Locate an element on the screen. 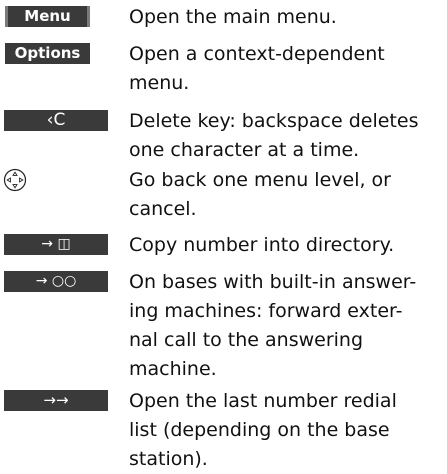 Image resolution: width=447 pixels, height=474 pixels. description-line: On bases with built-in answer- is located at coordinates (273, 282).